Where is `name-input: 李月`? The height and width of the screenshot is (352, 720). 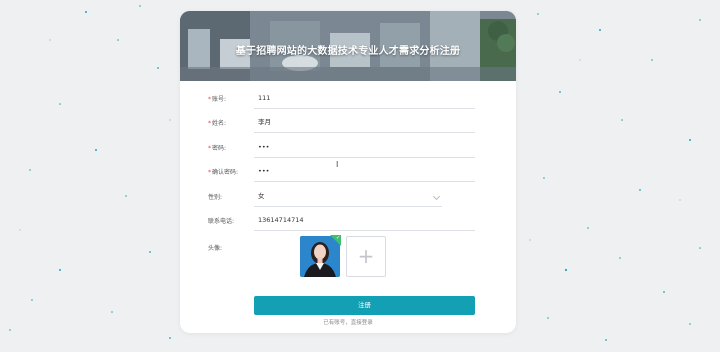 name-input: 李月 is located at coordinates (364, 122).